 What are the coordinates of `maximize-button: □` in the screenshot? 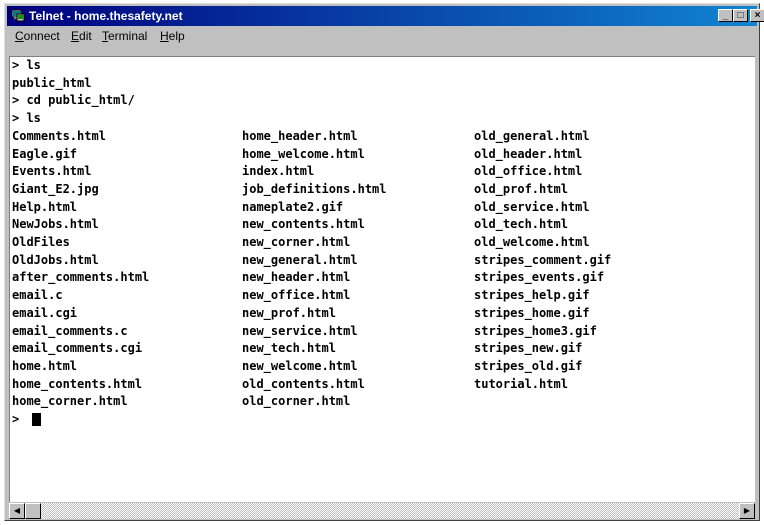 It's located at (740, 15).